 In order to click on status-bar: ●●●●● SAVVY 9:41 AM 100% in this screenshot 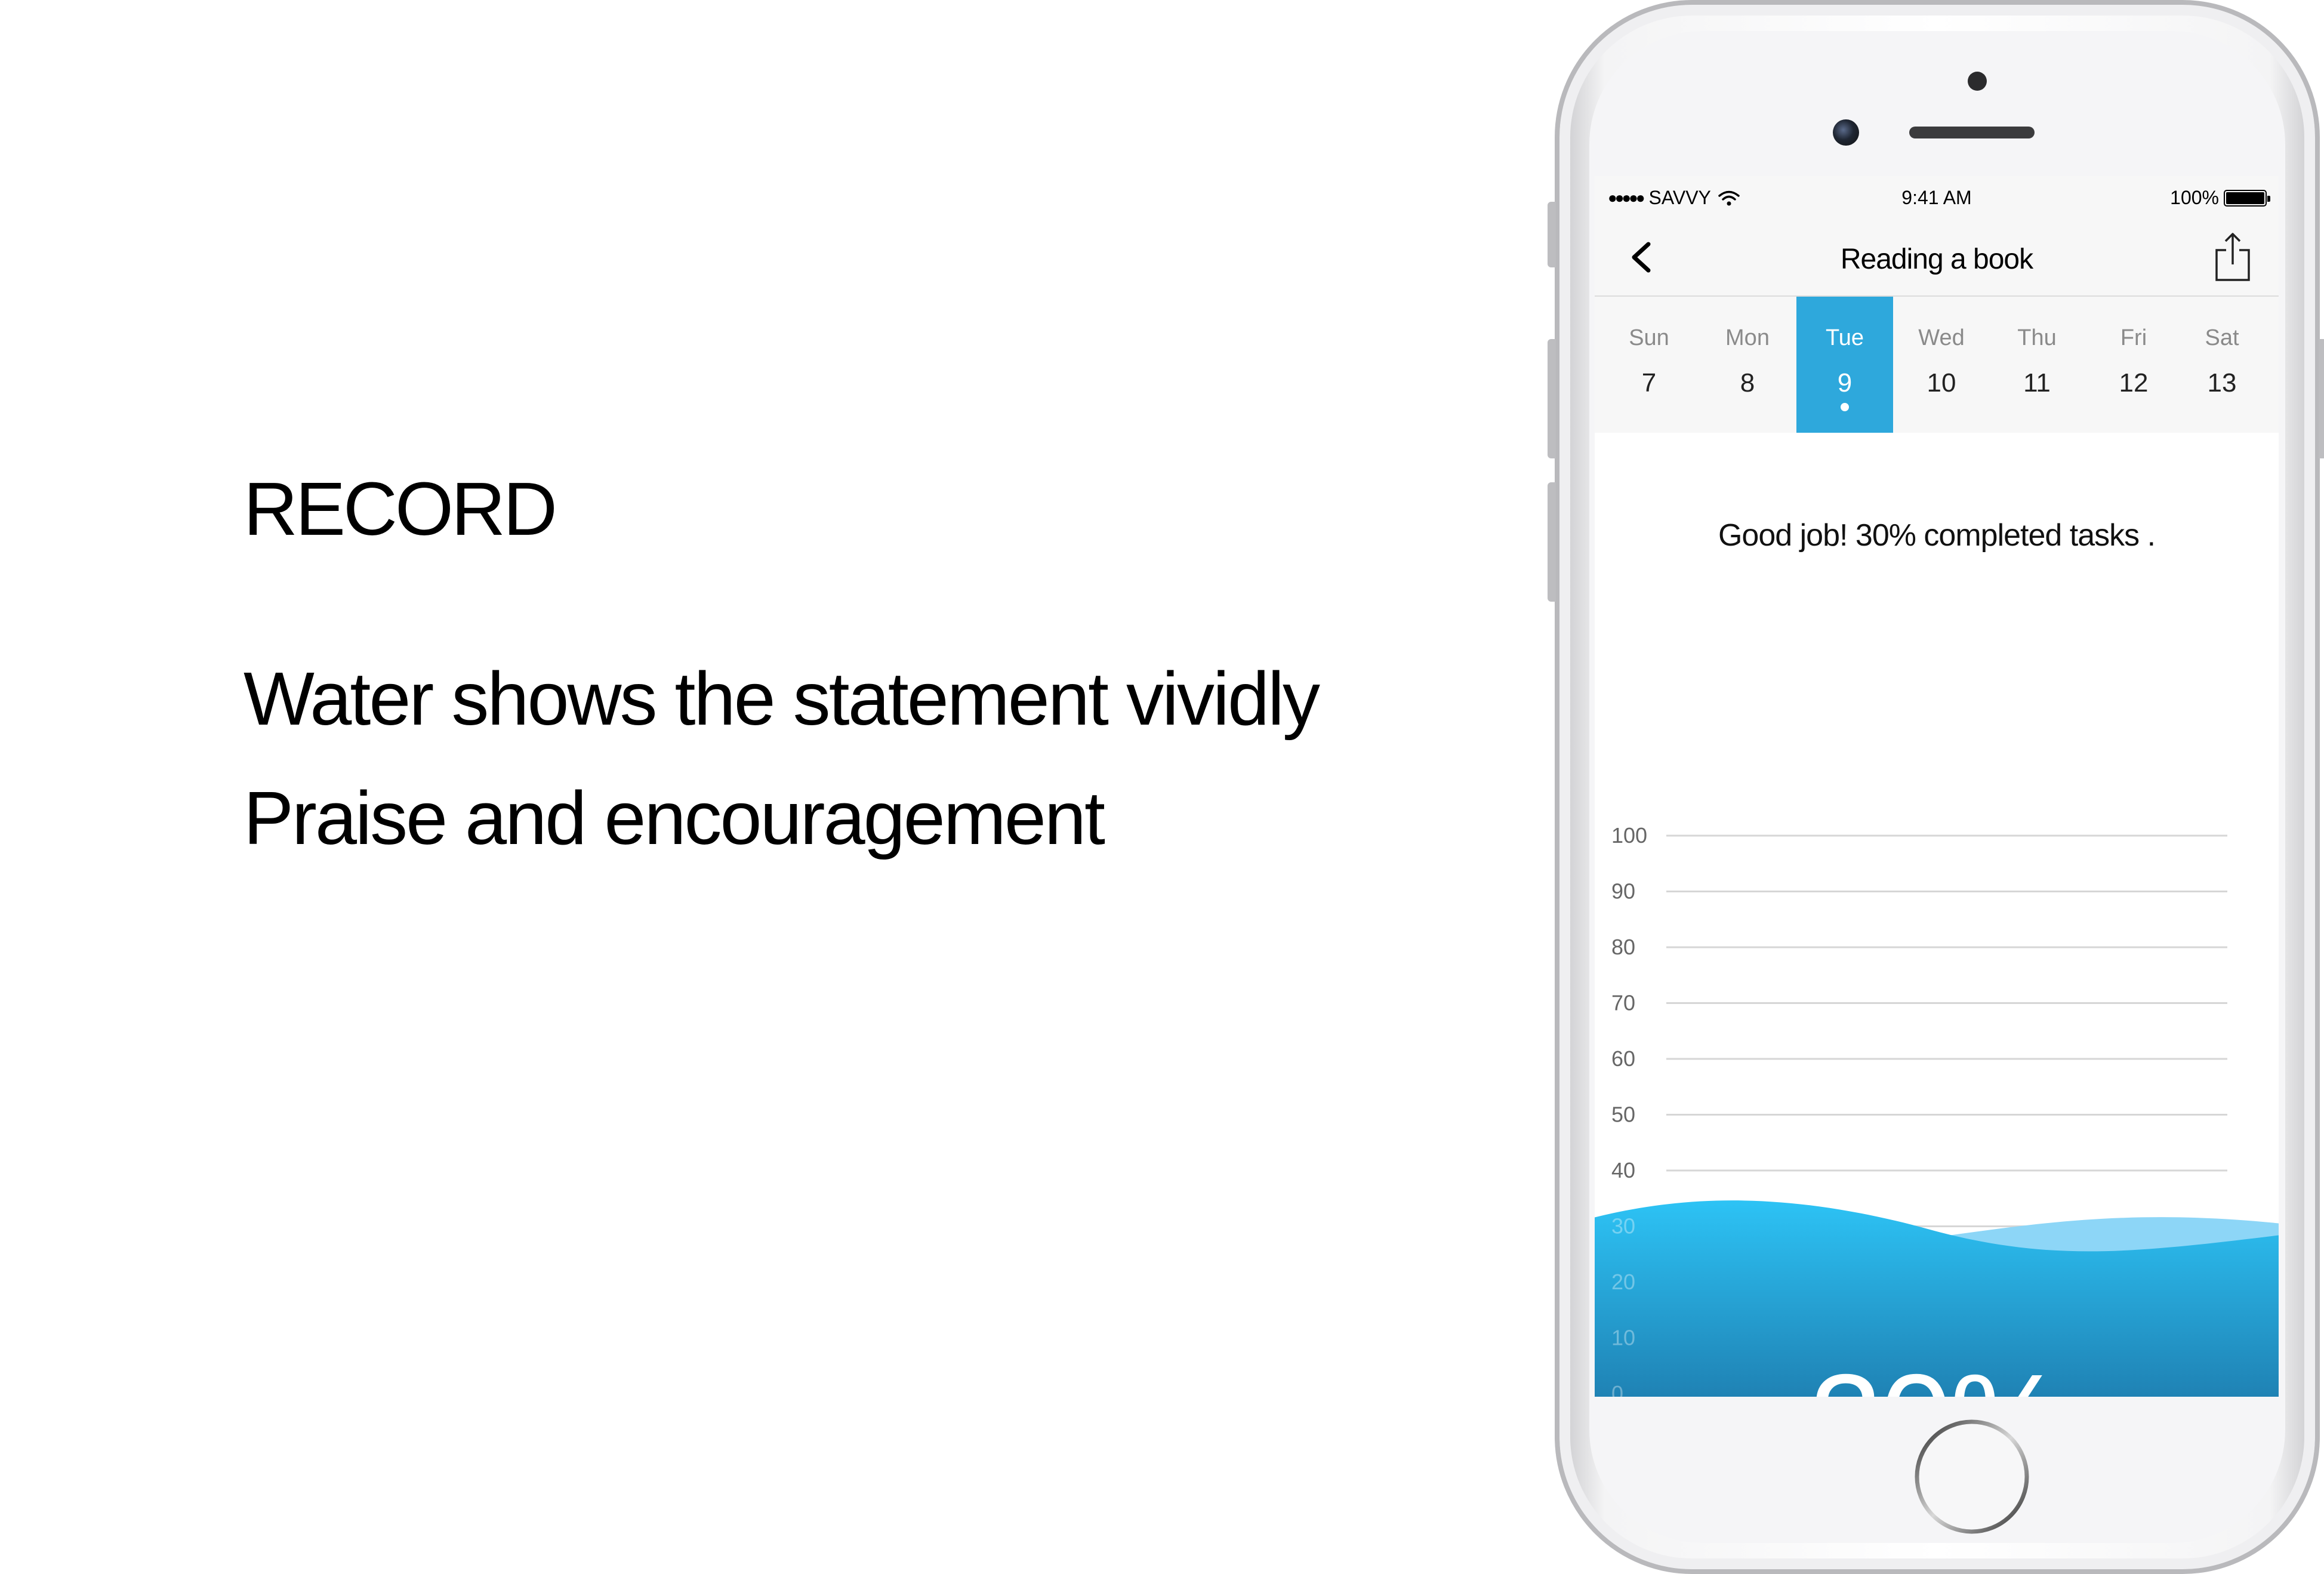, I will do `click(1937, 197)`.